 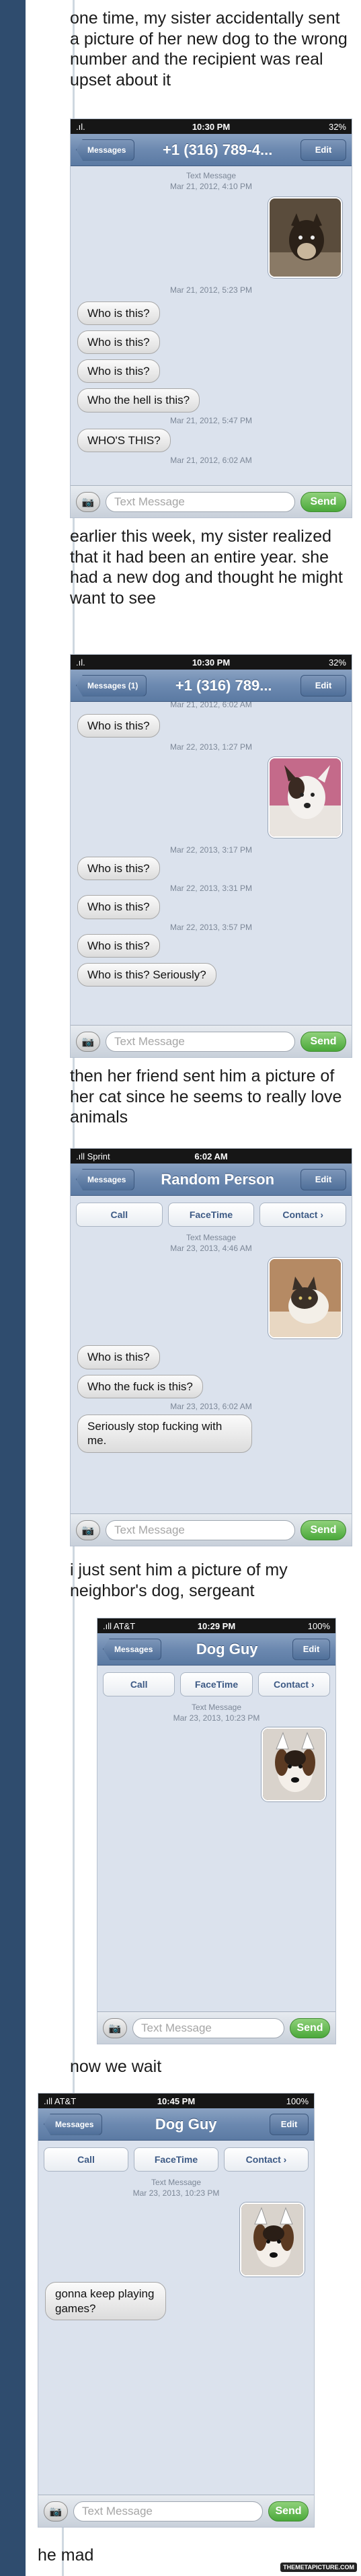 What do you see at coordinates (211, 927) in the screenshot?
I see `timestamp: Mar 22, 2013, 3:57 PM` at bounding box center [211, 927].